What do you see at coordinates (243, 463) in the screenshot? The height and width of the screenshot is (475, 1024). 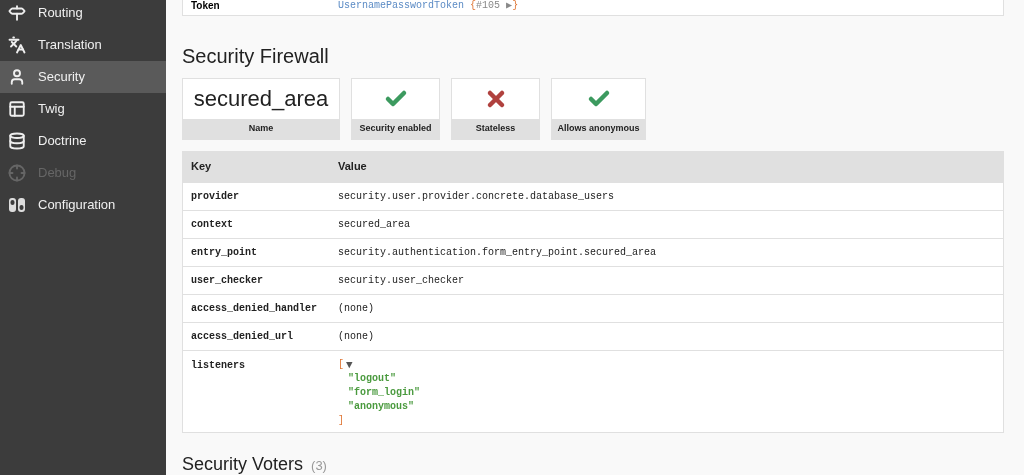 I see `section-heading: Security Voters` at bounding box center [243, 463].